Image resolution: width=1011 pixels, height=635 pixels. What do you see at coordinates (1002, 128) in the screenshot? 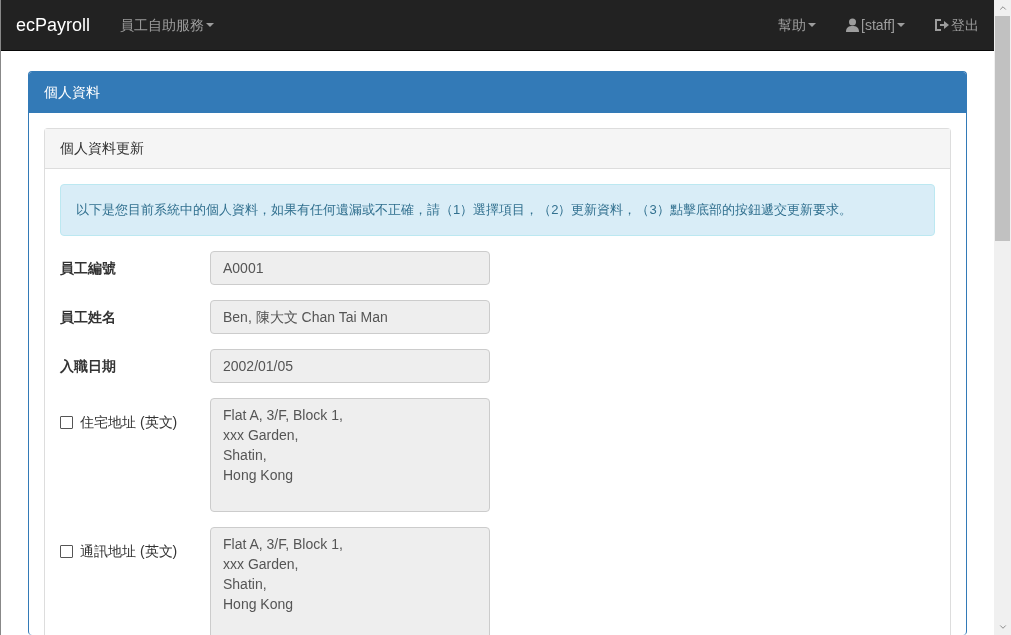
I see `scrollbar-thumb` at bounding box center [1002, 128].